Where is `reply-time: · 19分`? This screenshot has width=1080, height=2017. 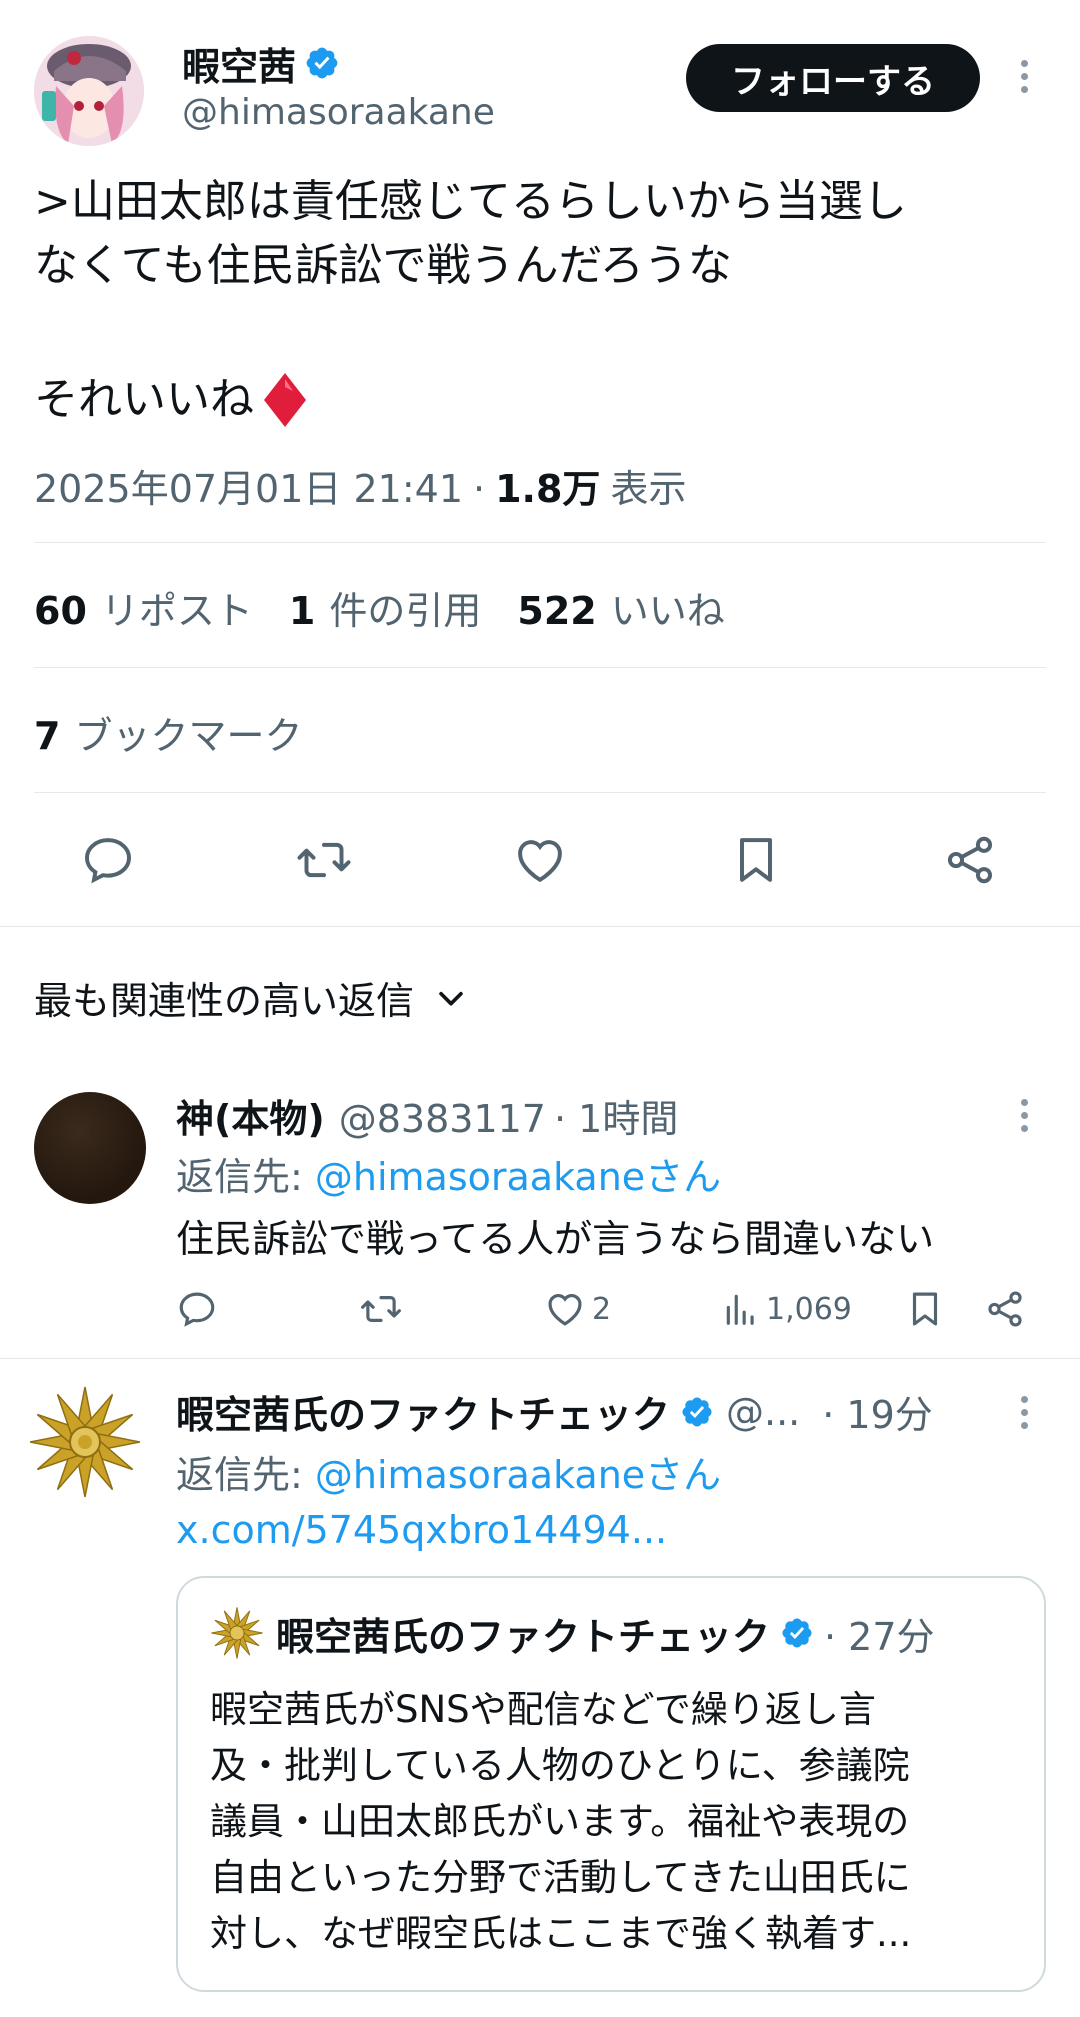 reply-time: · 19分 is located at coordinates (877, 1411).